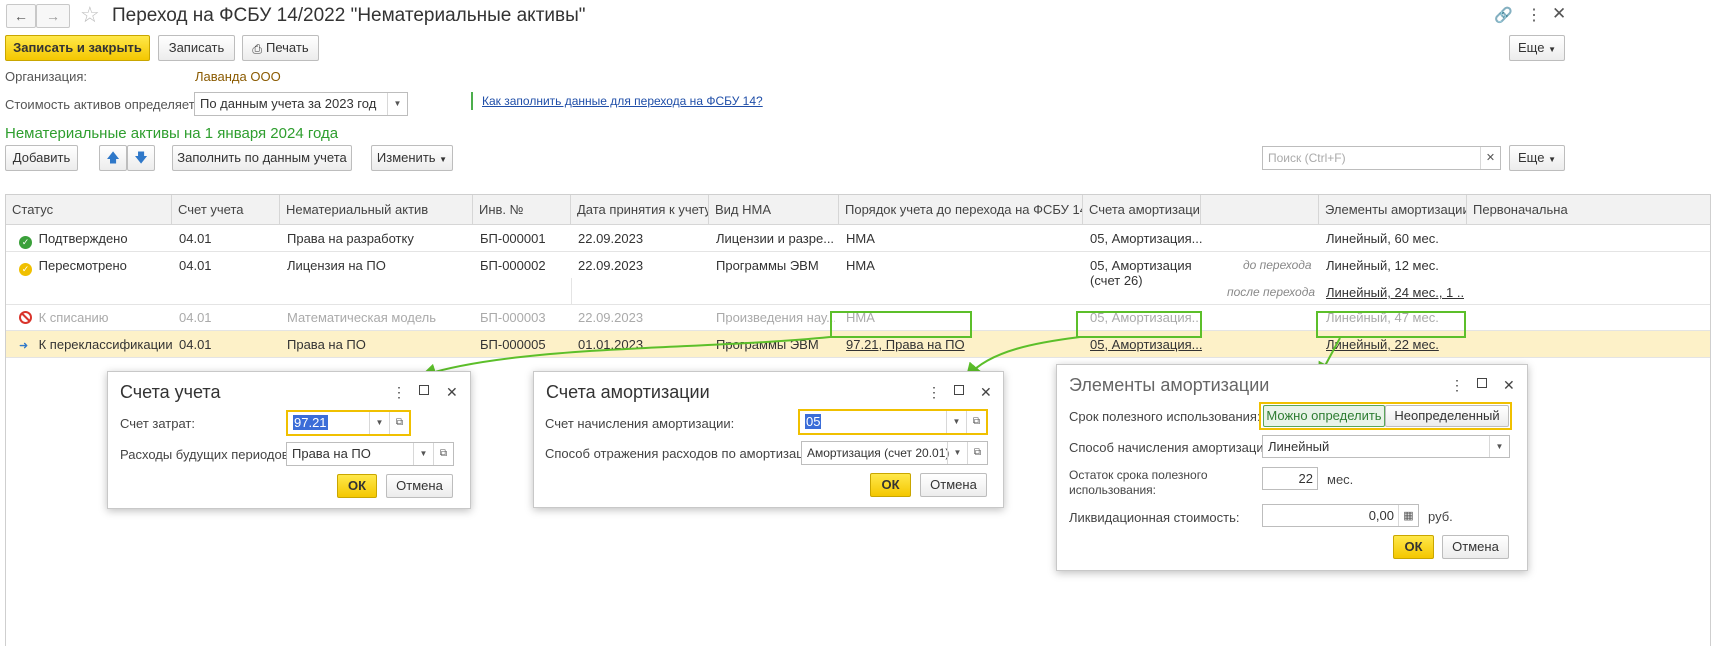 The image size is (1711, 646). I want to click on remain-unit: мес., so click(1340, 479).